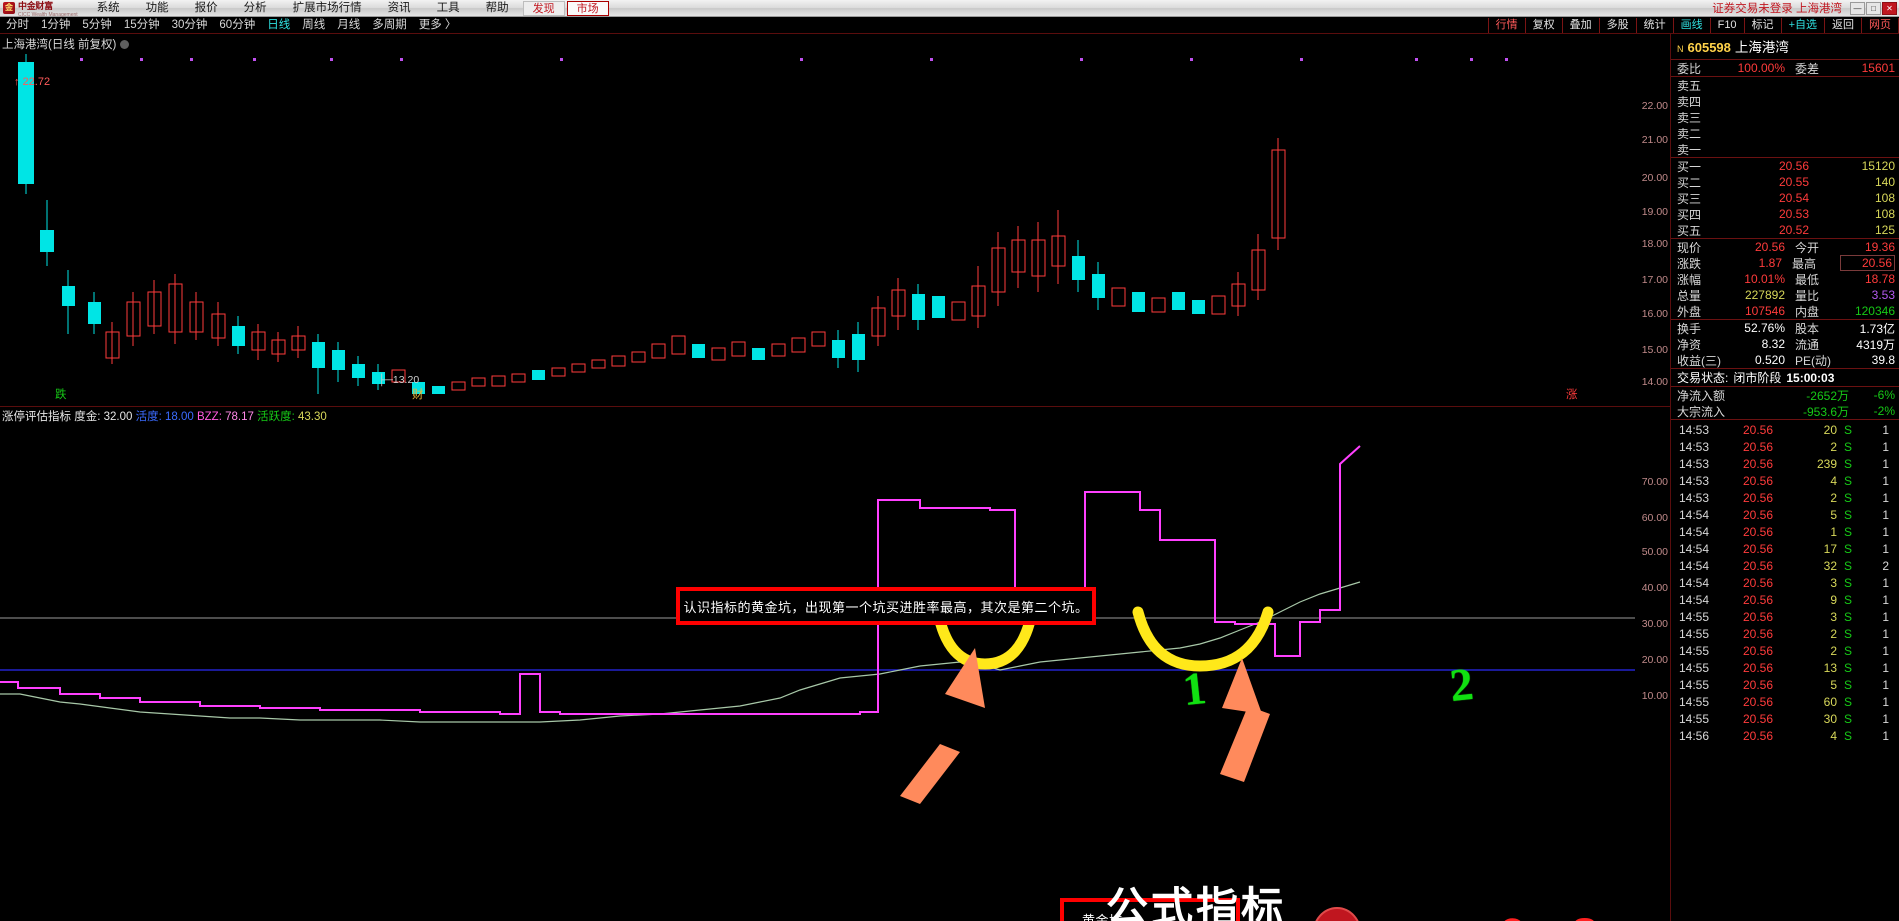 This screenshot has height=921, width=1899. Describe the element at coordinates (1580, 25) in the screenshot. I see `tool-overlay: 叠加` at that location.